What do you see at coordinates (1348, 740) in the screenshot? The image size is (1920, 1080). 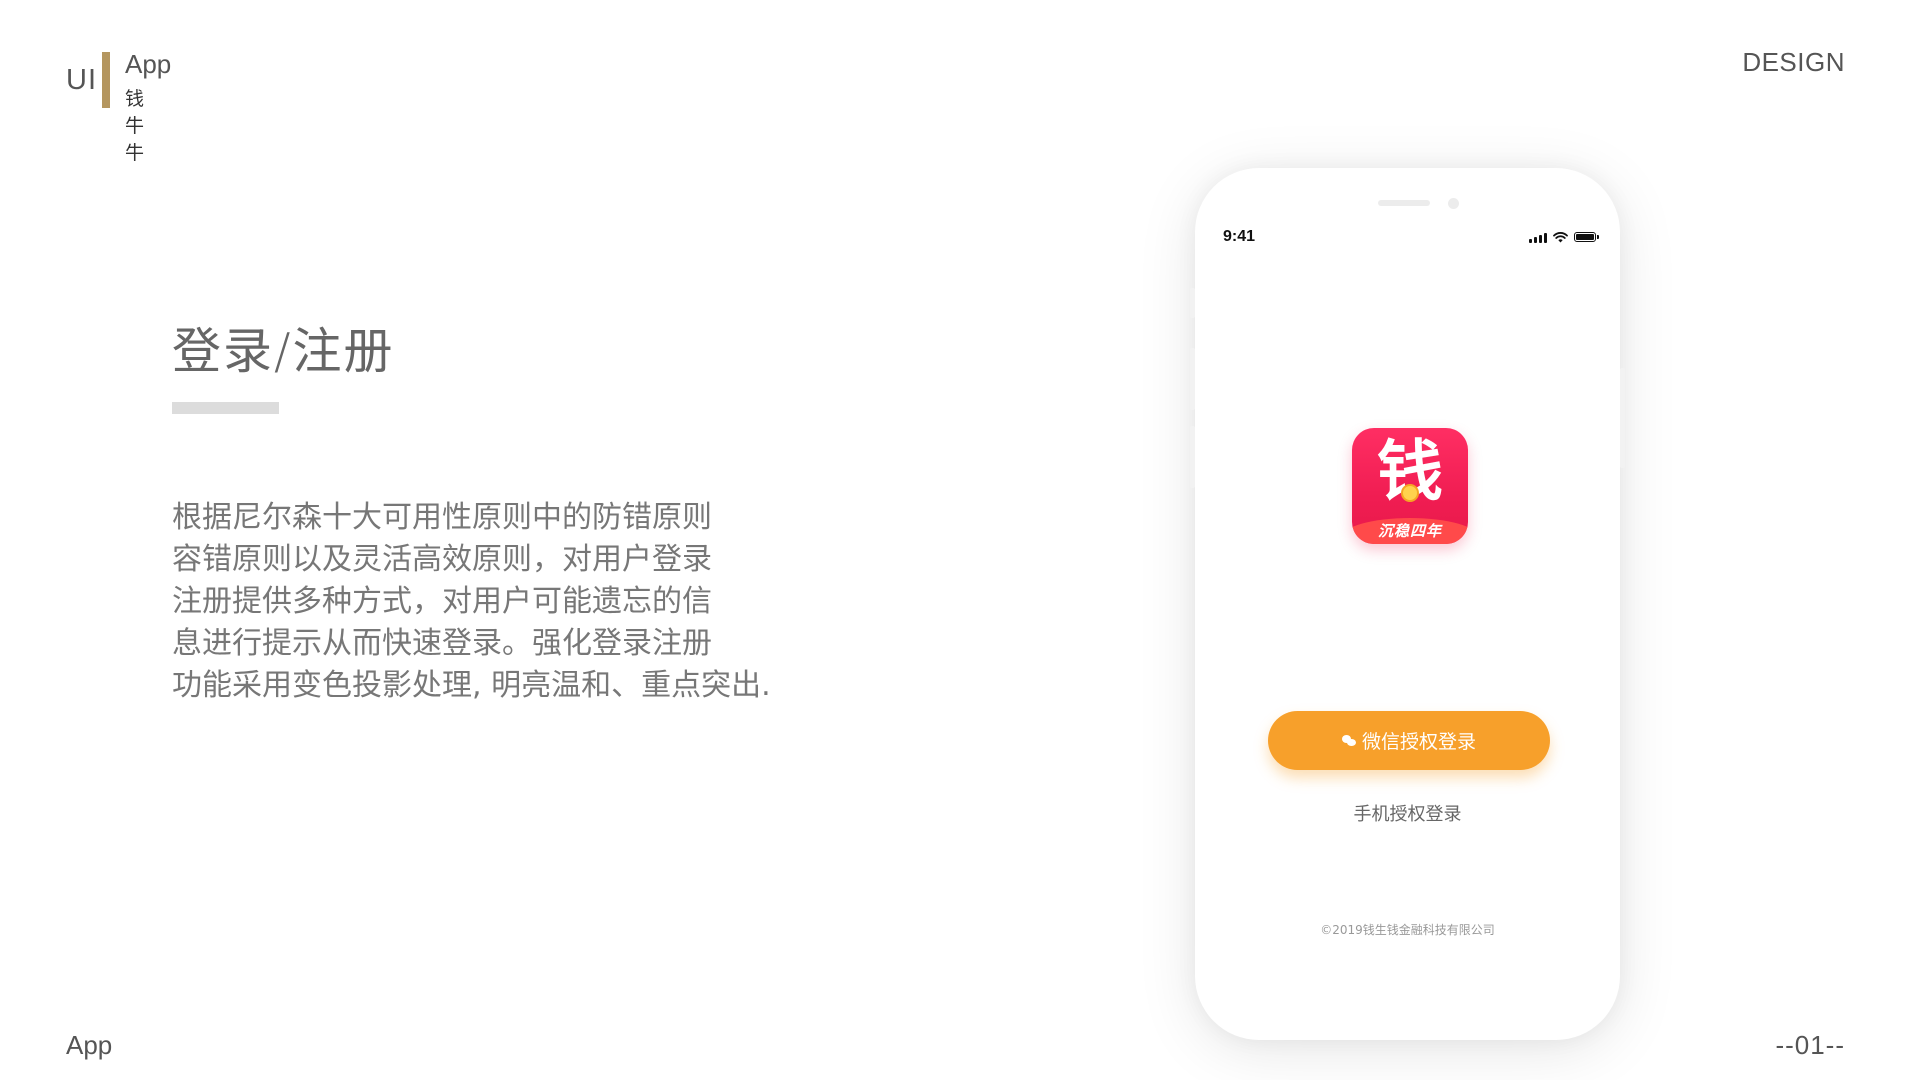 I see `wechat-icon` at bounding box center [1348, 740].